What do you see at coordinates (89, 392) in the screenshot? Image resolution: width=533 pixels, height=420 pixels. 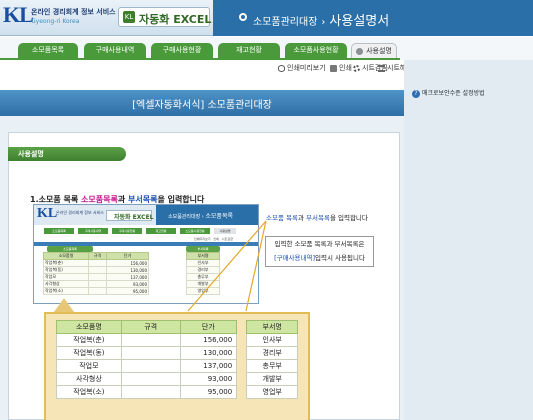 I see `cell-item: 작업복(소)` at bounding box center [89, 392].